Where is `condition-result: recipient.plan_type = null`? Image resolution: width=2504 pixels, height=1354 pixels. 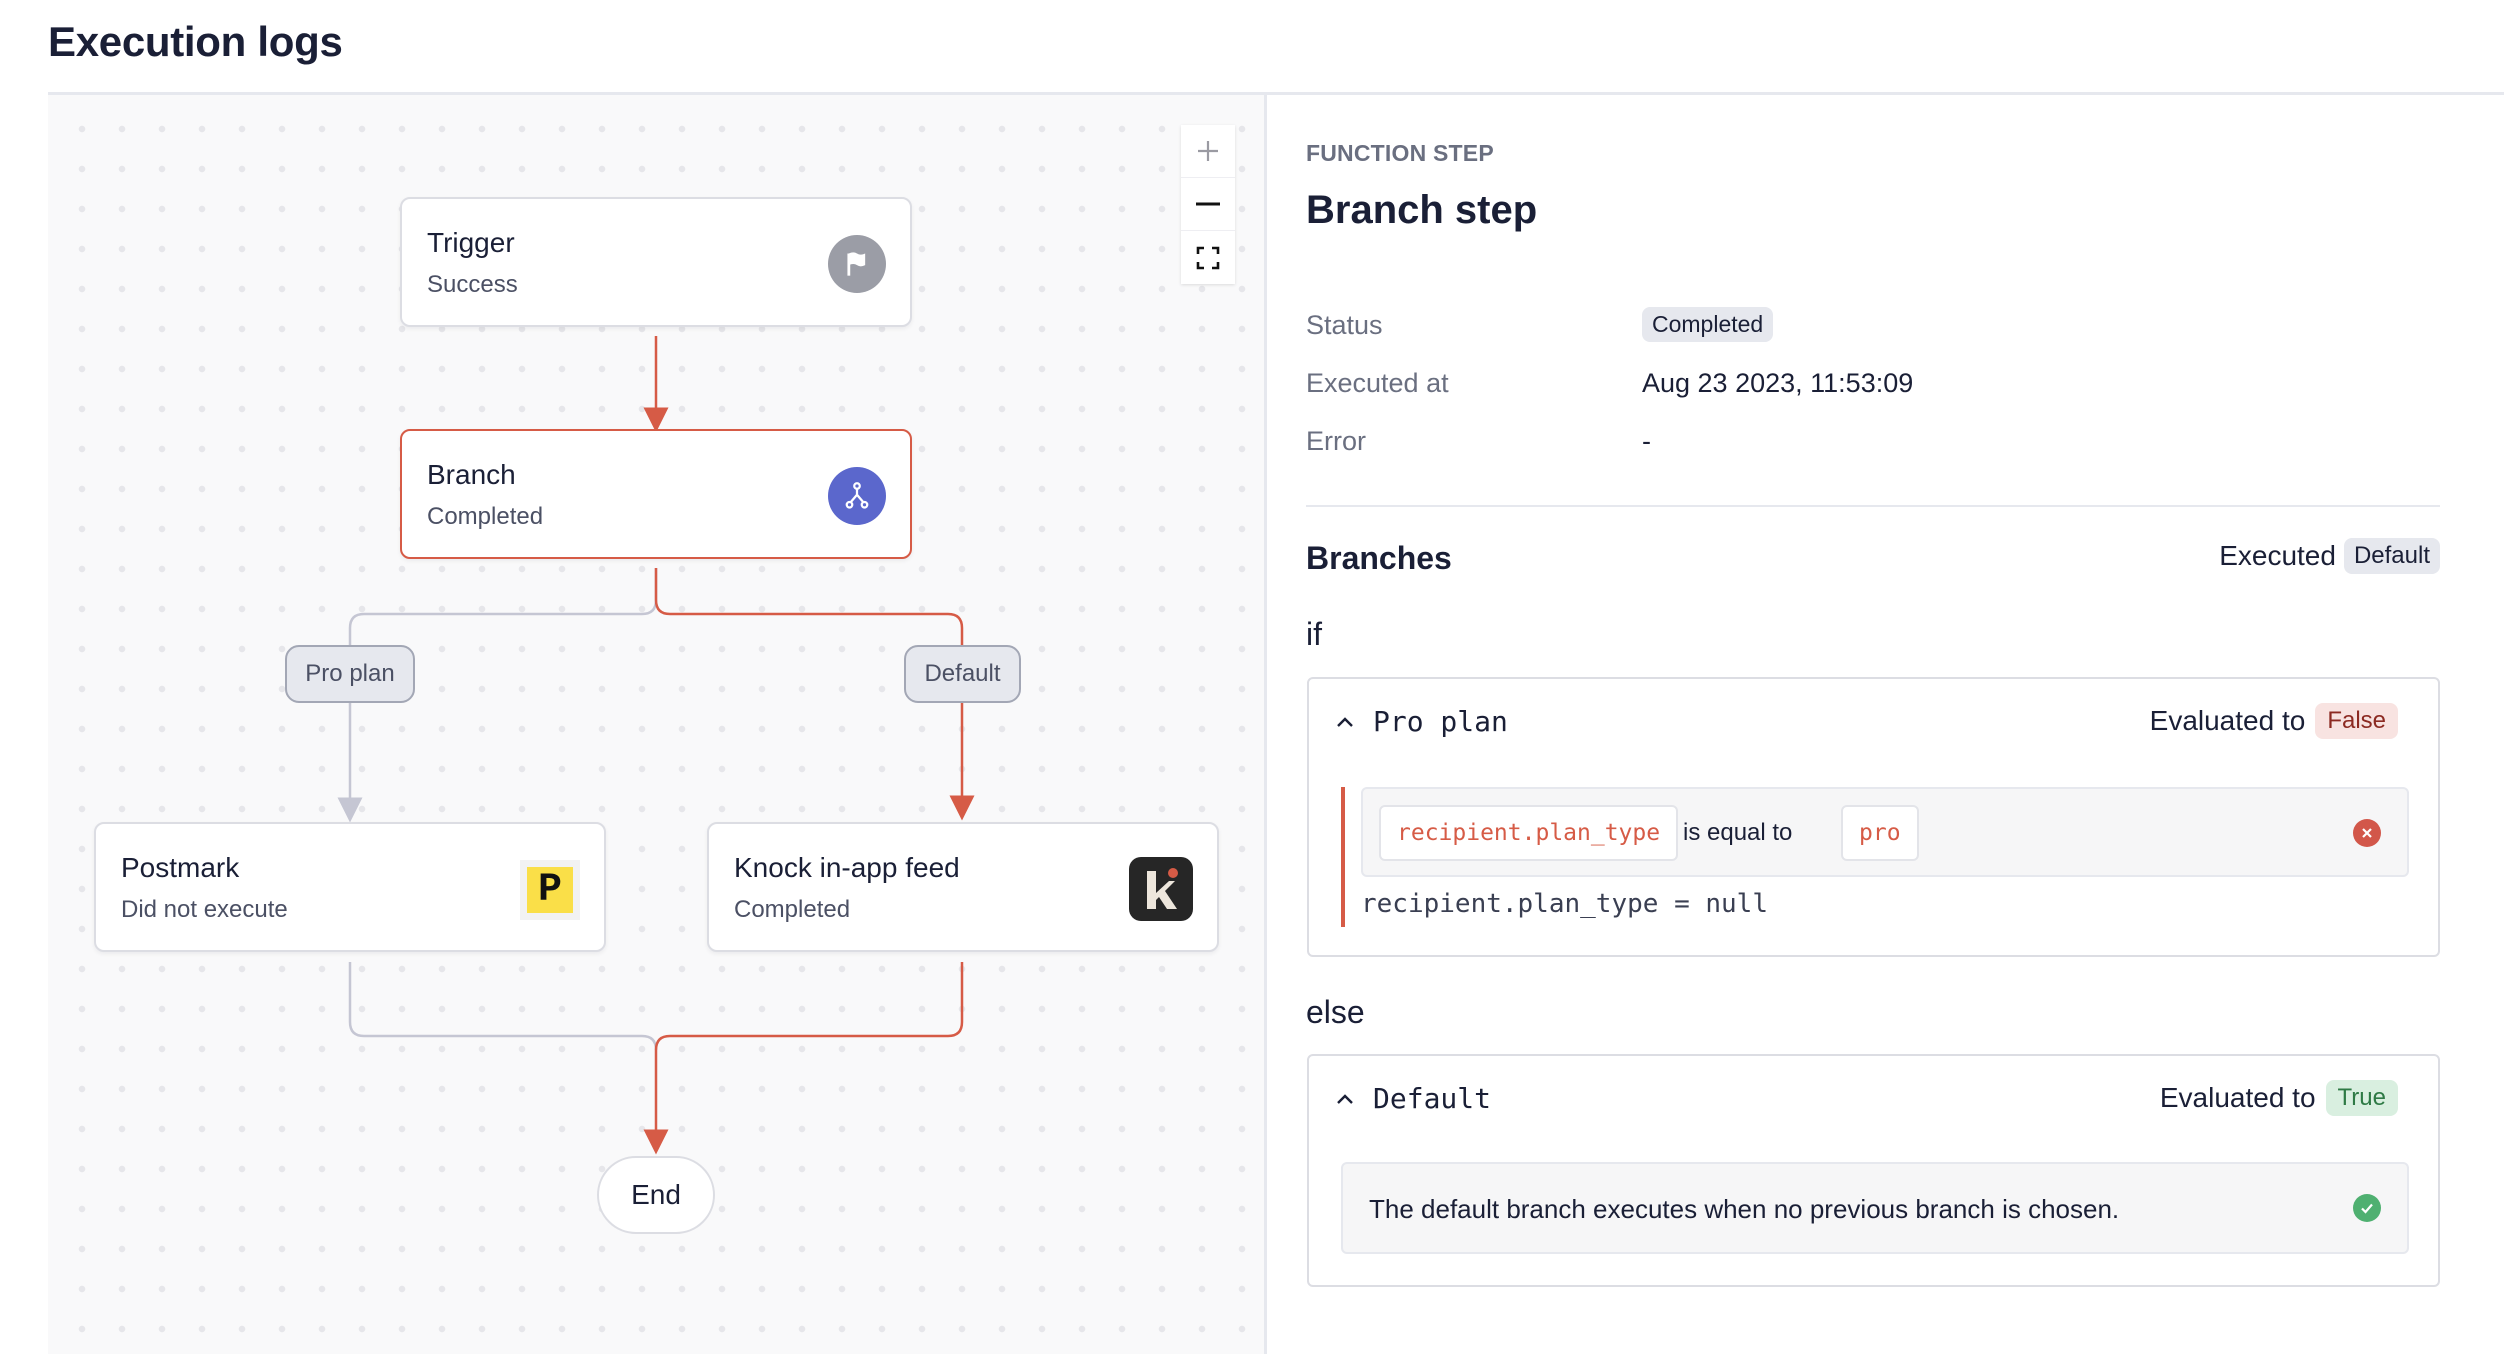 condition-result: recipient.plan_type = null is located at coordinates (1564, 904).